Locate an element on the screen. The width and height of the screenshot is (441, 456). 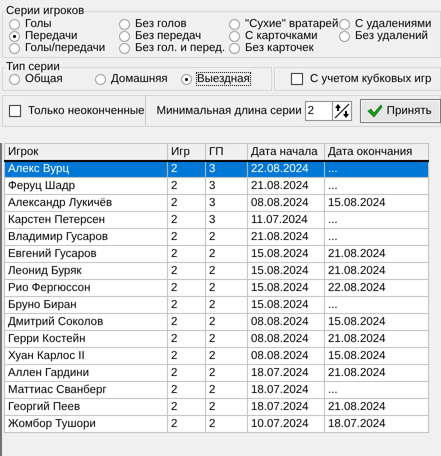
radio-option: Общая is located at coordinates (52, 79).